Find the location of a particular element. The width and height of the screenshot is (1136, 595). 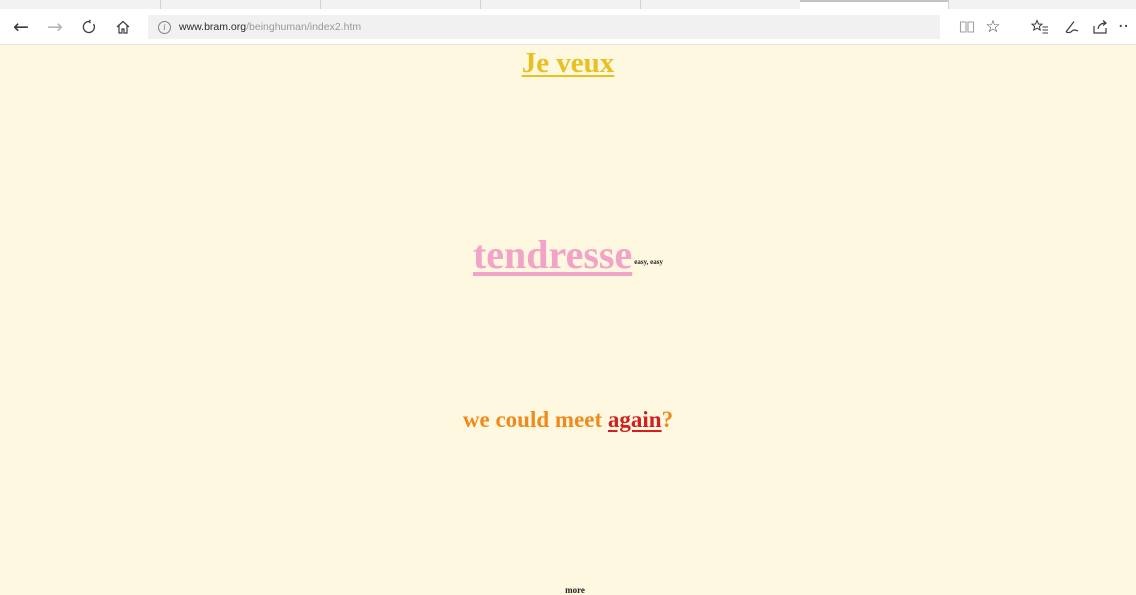

more-button: ·· is located at coordinates (1127, 27).